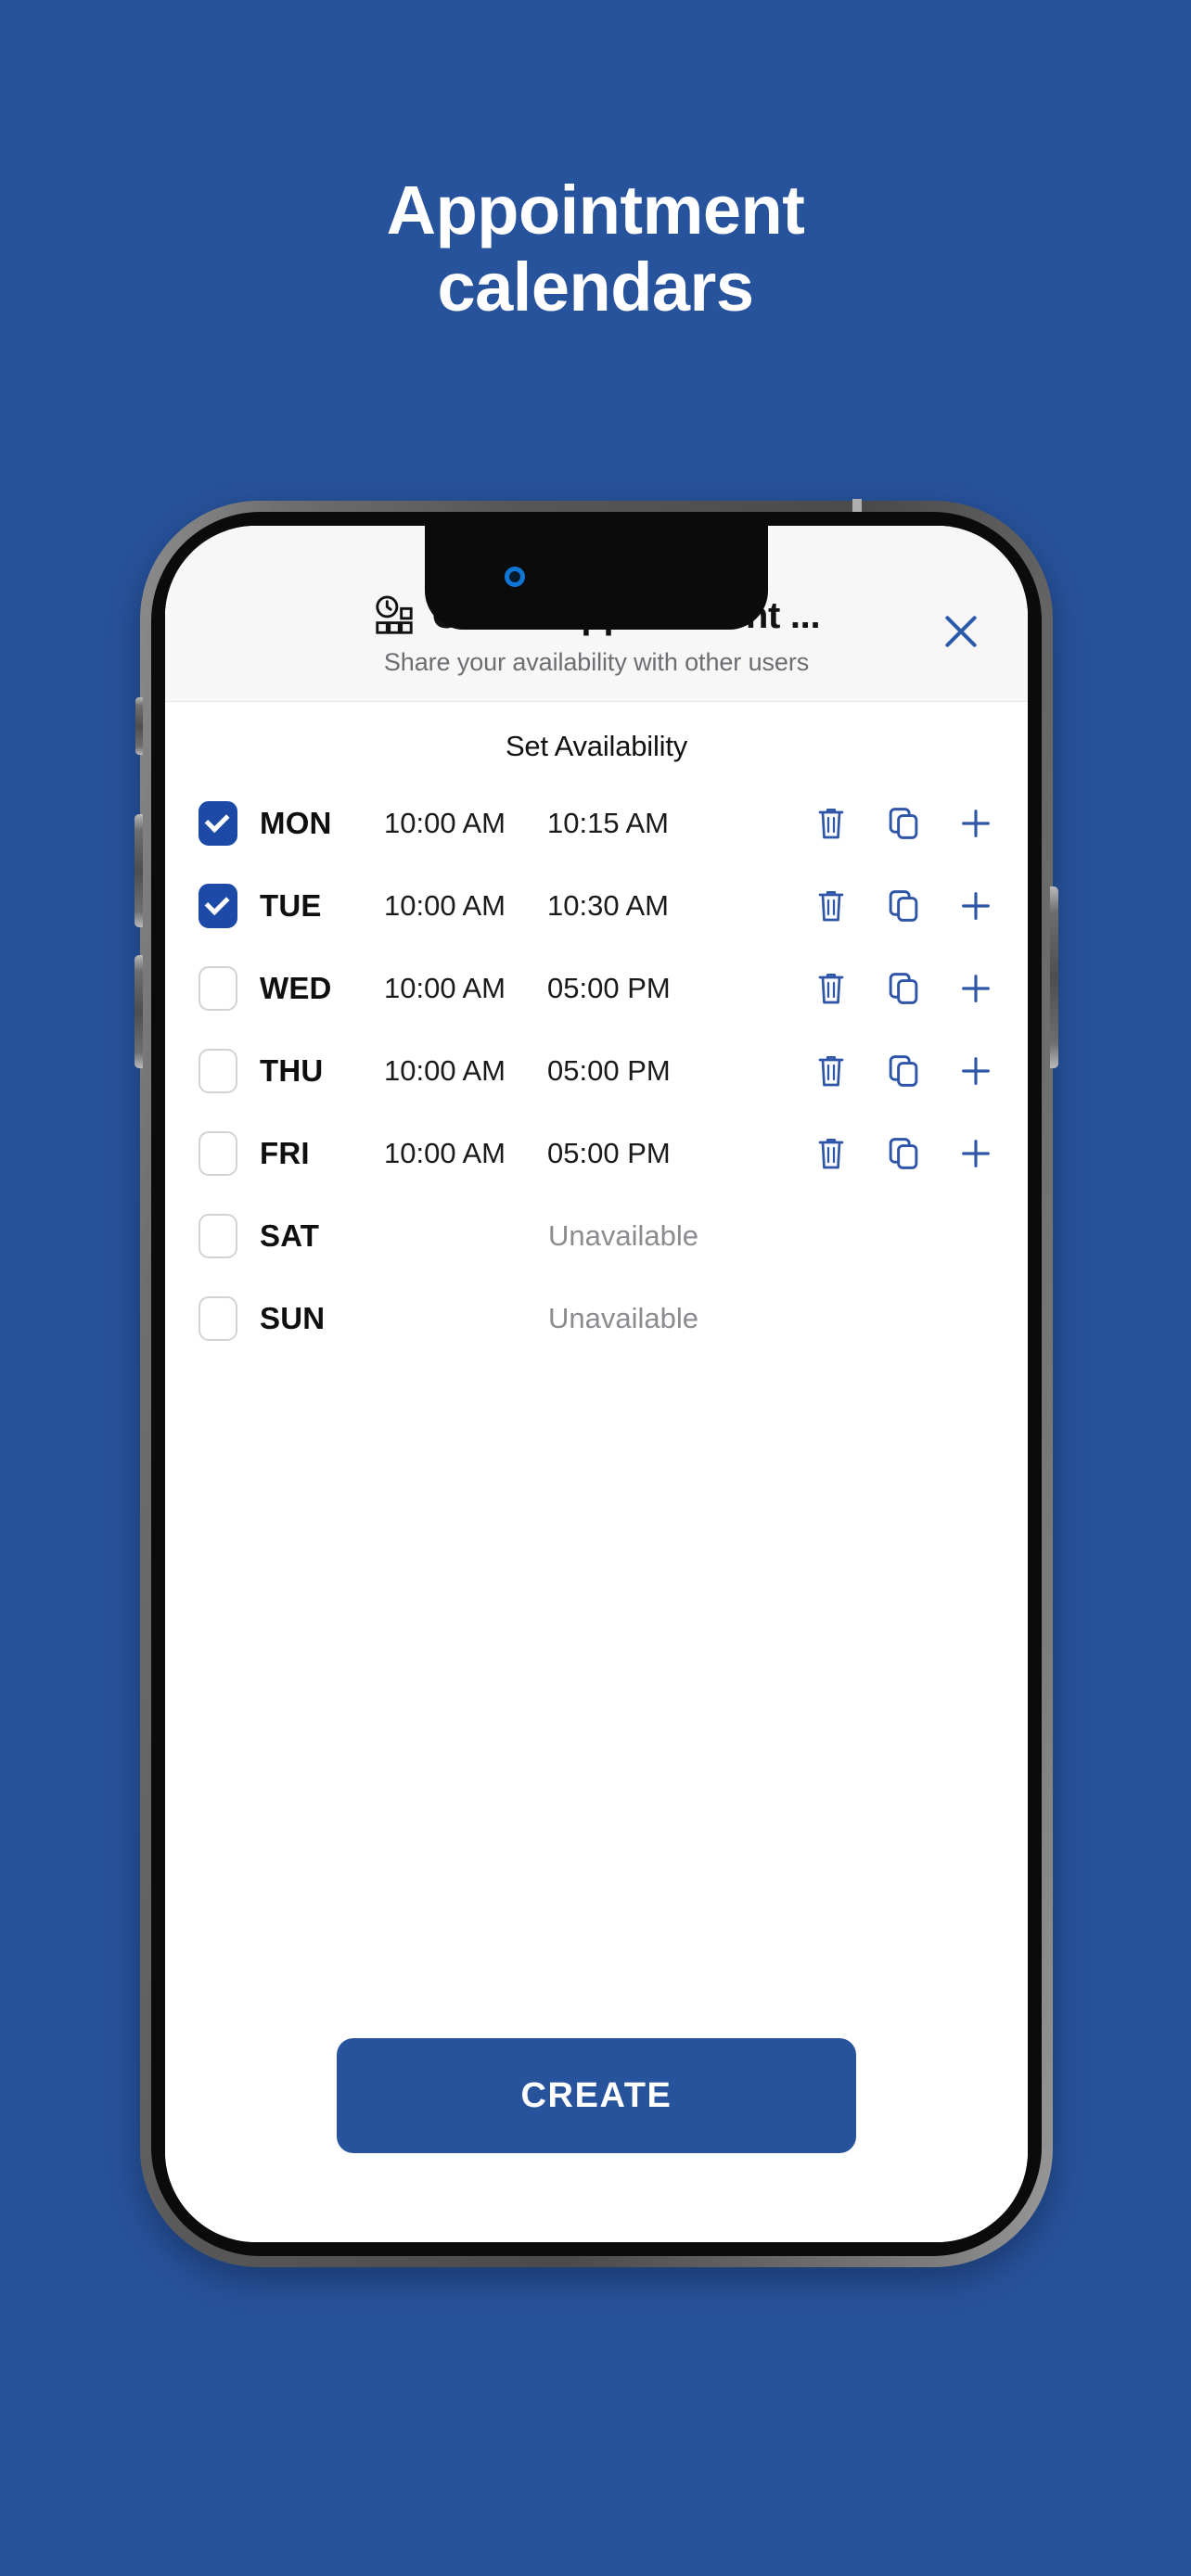 Image resolution: width=1191 pixels, height=2576 pixels. I want to click on delete-slot-button-thu, so click(831, 1071).